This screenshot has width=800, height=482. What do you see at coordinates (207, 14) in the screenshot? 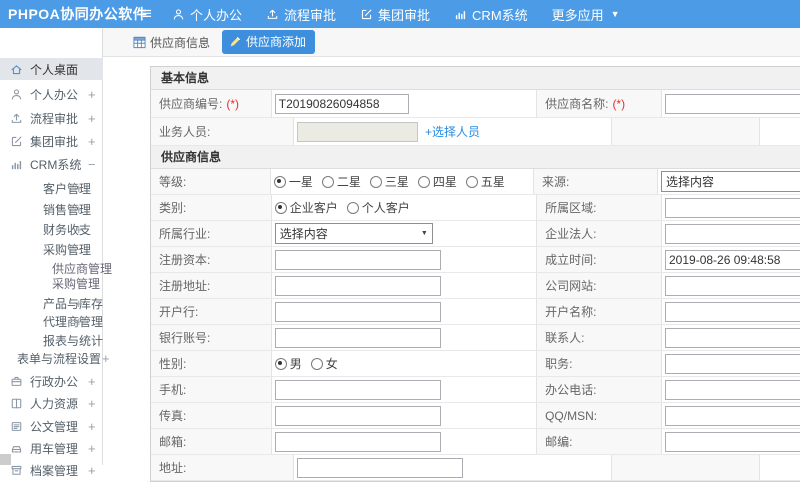
I see `nav-item-1: 个人办公` at bounding box center [207, 14].